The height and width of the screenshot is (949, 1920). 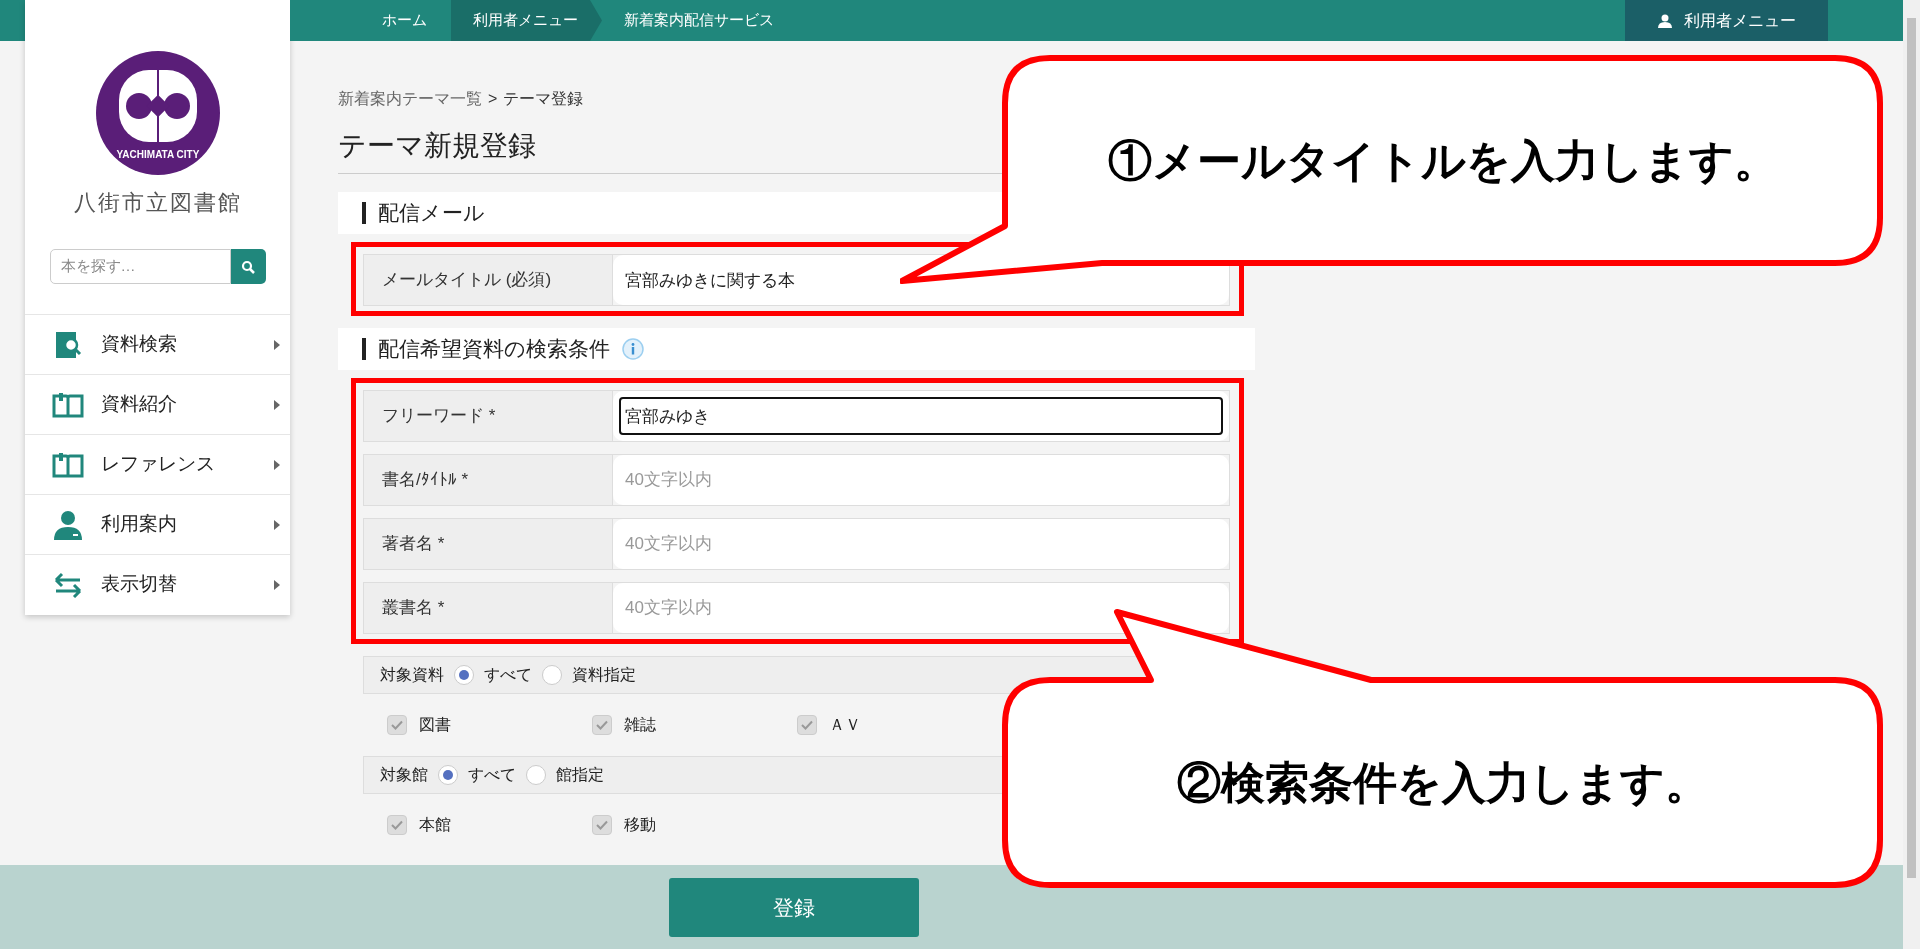 What do you see at coordinates (405, 20) in the screenshot?
I see `nav-breadcrumb: ホーム` at bounding box center [405, 20].